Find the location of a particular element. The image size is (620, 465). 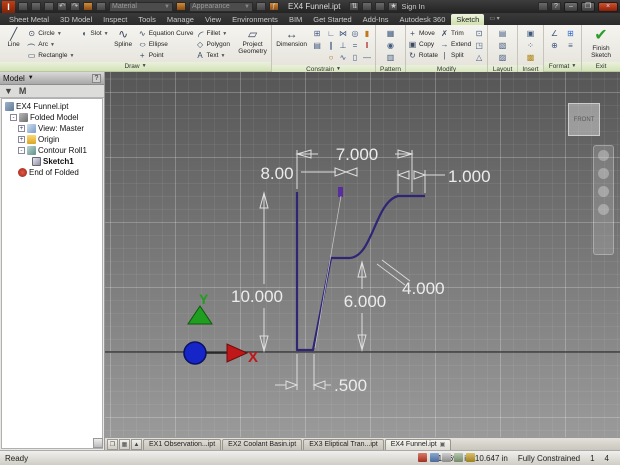

measure-icon is located at coordinates (470, 457).